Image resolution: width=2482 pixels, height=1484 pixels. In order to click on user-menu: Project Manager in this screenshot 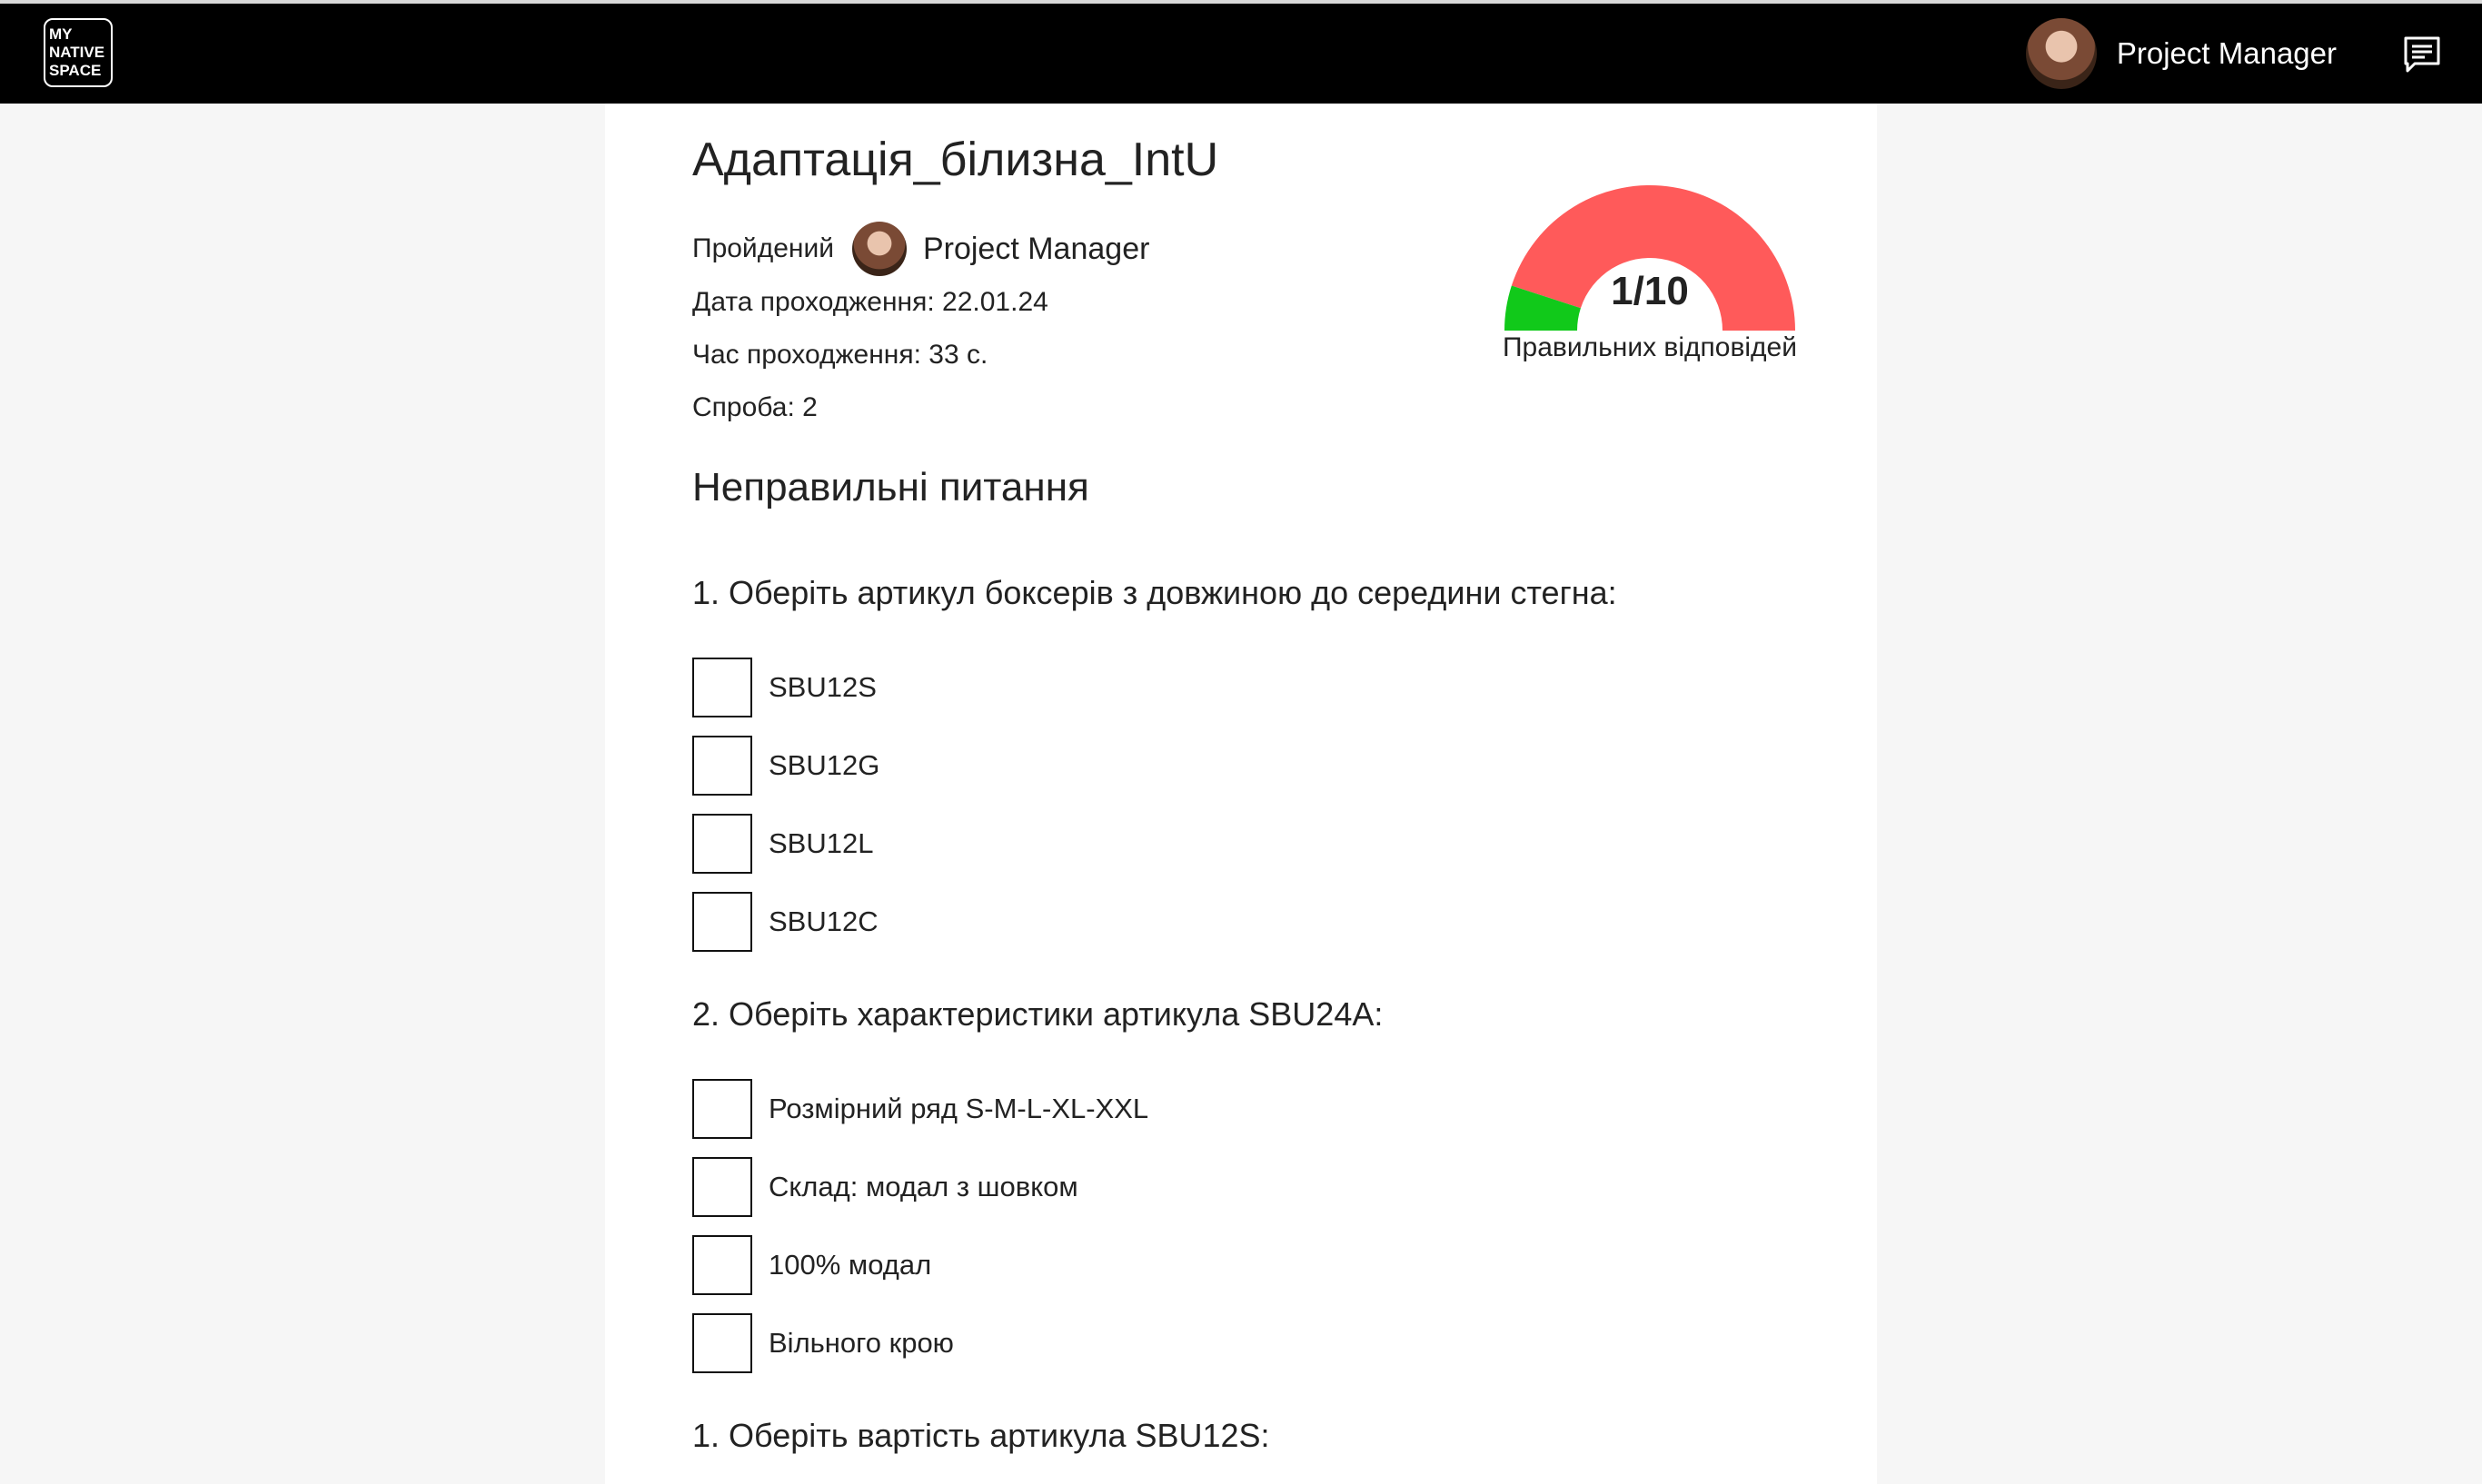, I will do `click(2181, 53)`.